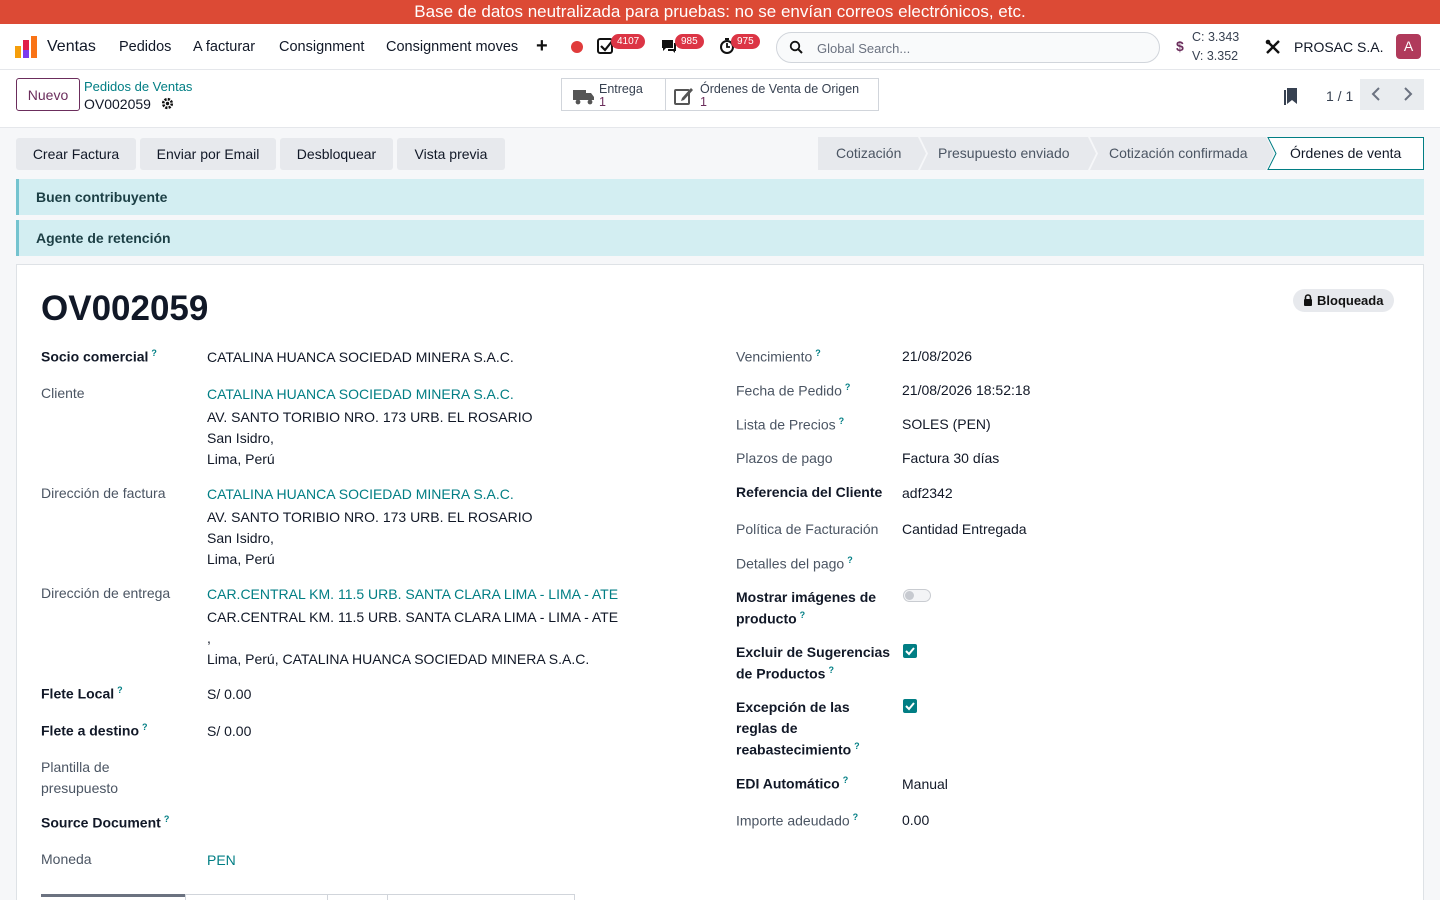 This screenshot has width=1440, height=900. I want to click on importe-adeudado-label: Importe adeudado?, so click(797, 820).